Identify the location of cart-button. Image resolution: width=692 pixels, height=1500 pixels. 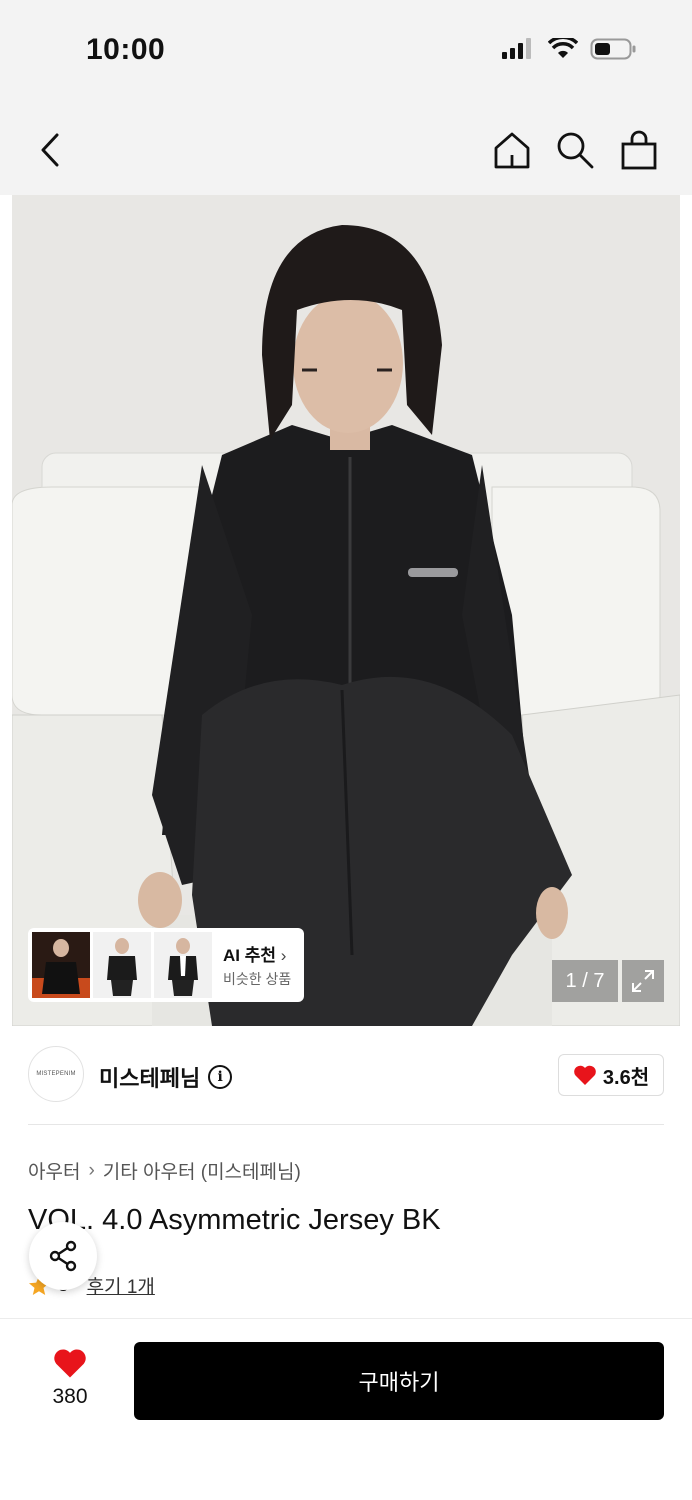
(639, 150).